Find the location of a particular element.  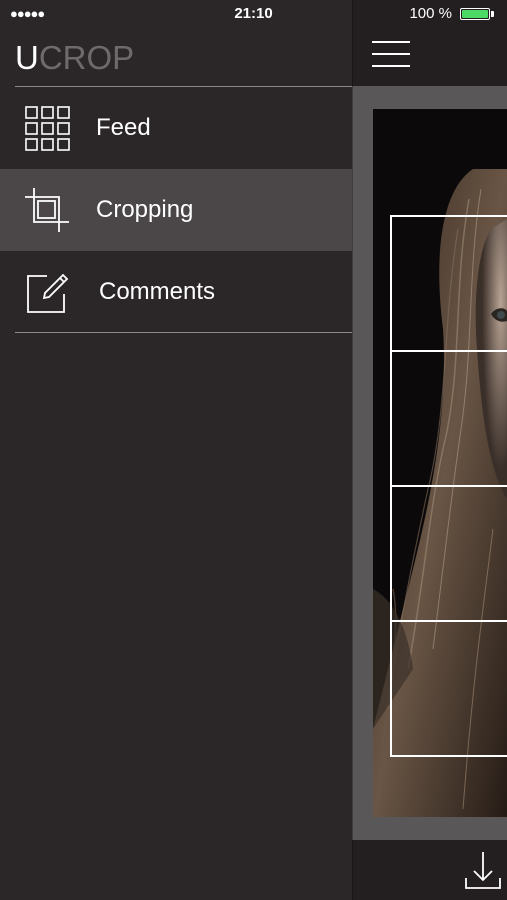

app-logo: UCROP is located at coordinates (74, 58).